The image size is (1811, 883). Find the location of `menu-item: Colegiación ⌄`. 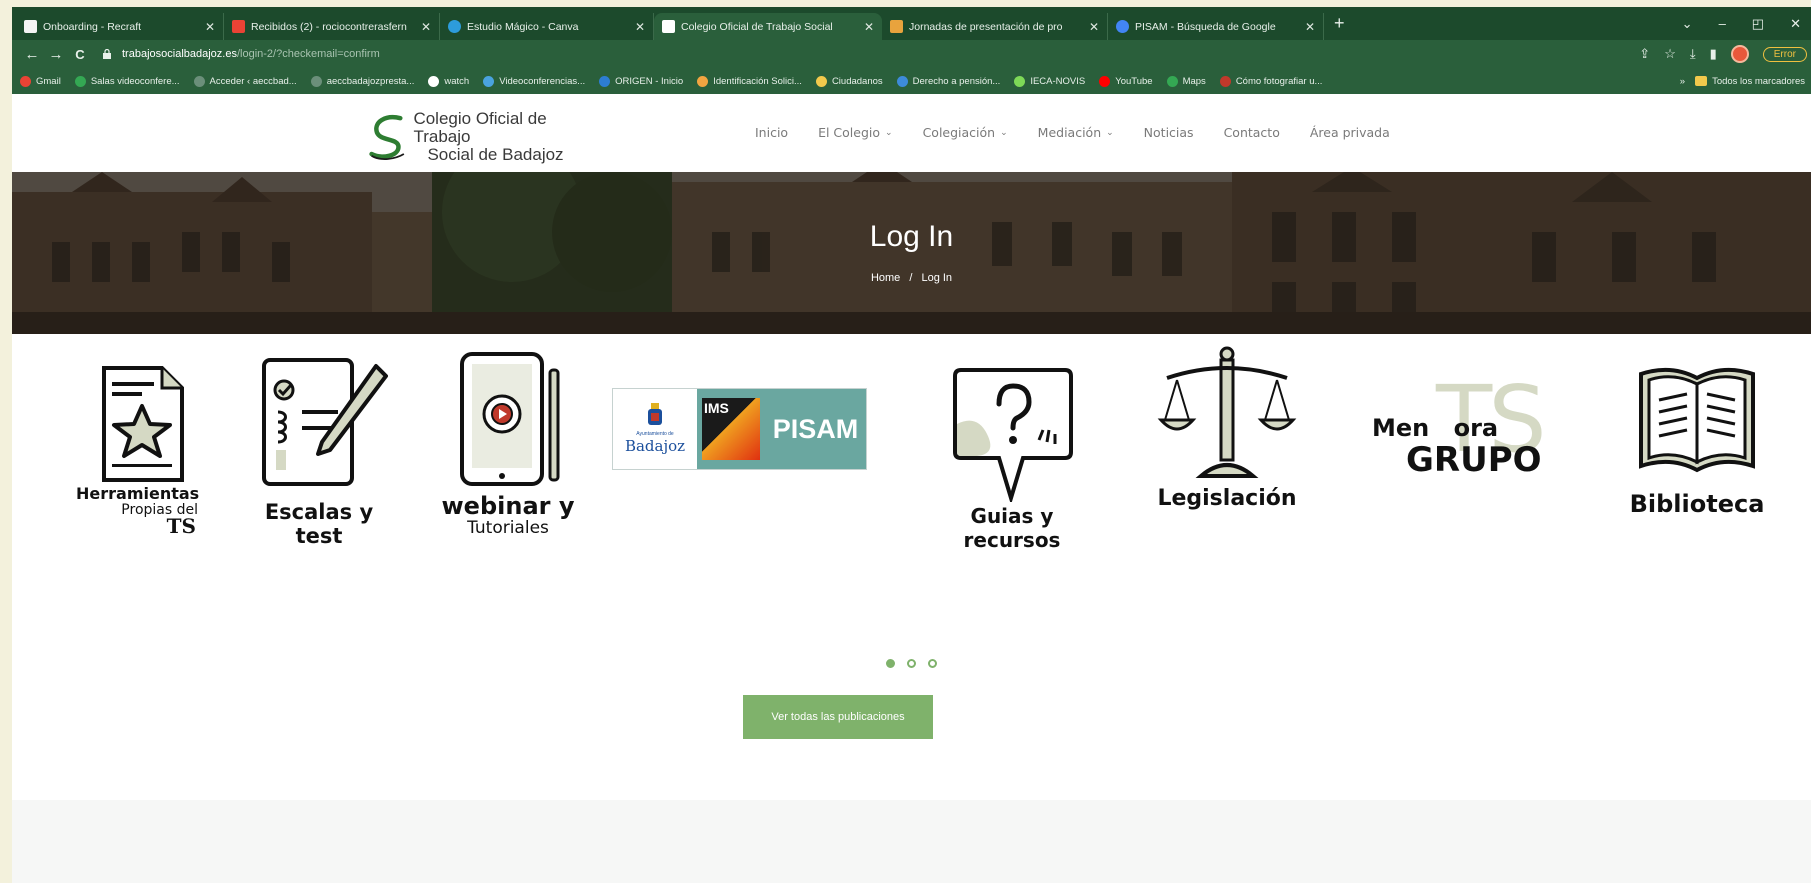

menu-item: Colegiación ⌄ is located at coordinates (965, 132).